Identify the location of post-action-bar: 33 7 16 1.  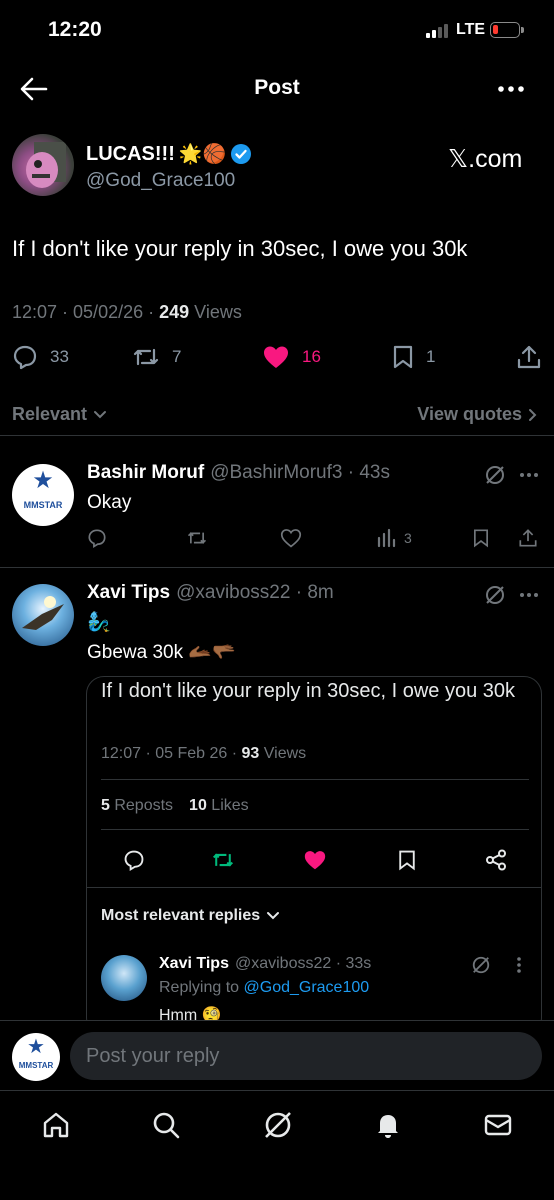
(277, 360).